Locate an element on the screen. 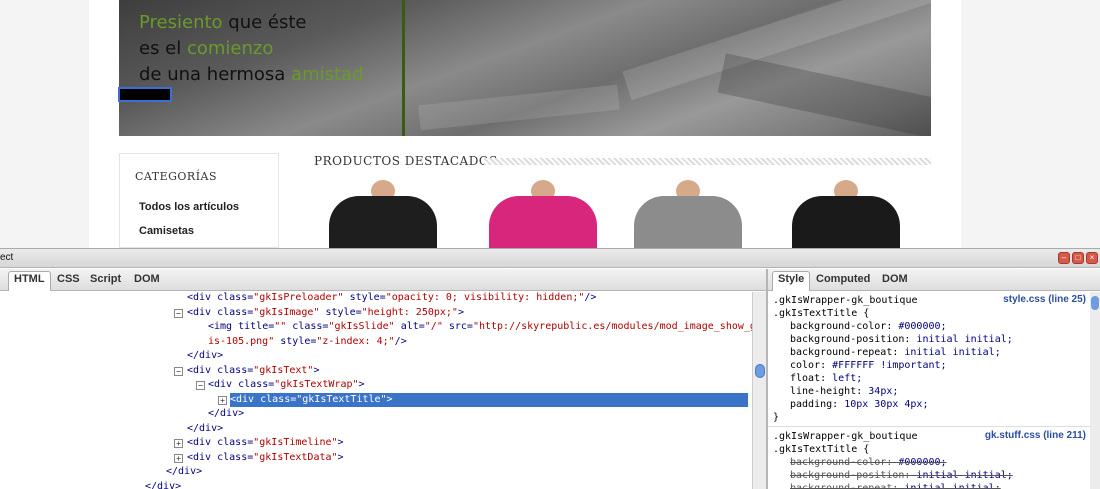 The width and height of the screenshot is (1100, 489). slide-text-fragment: de una hermosa is located at coordinates (215, 74).